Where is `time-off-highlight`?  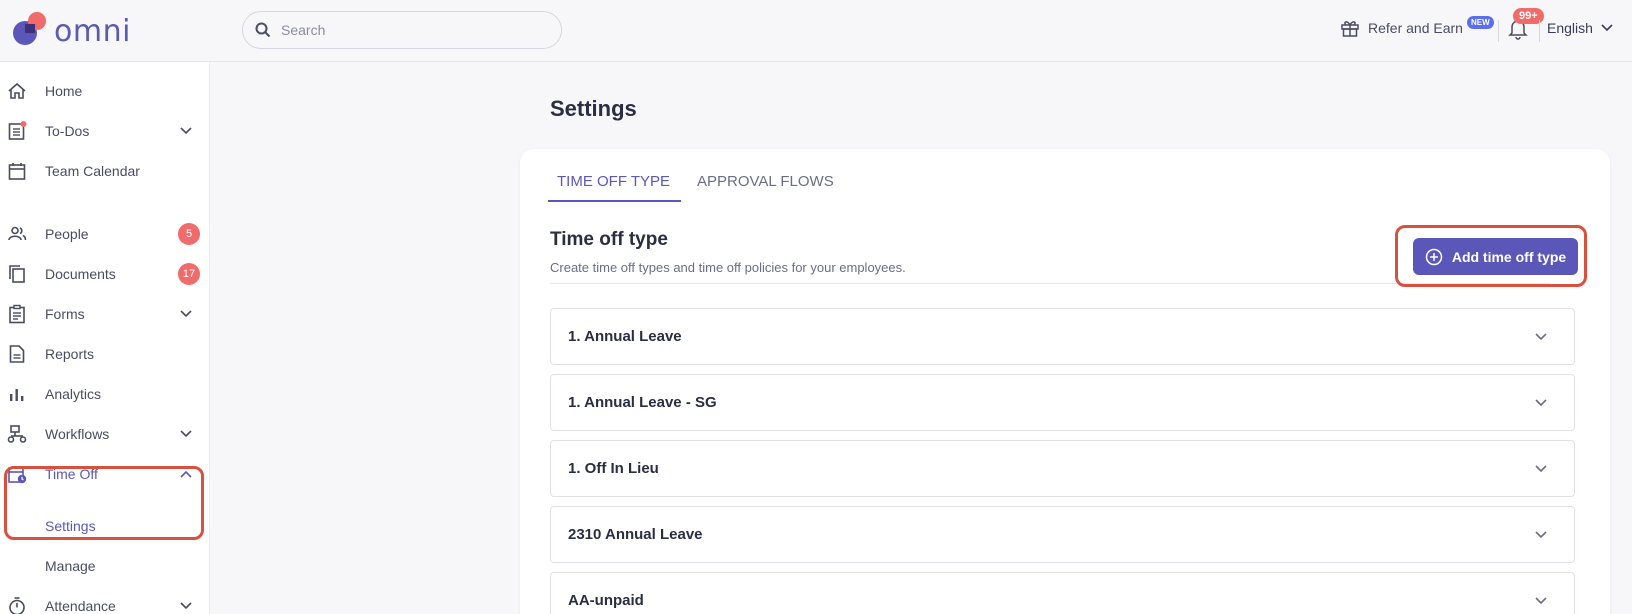
time-off-highlight is located at coordinates (104, 503).